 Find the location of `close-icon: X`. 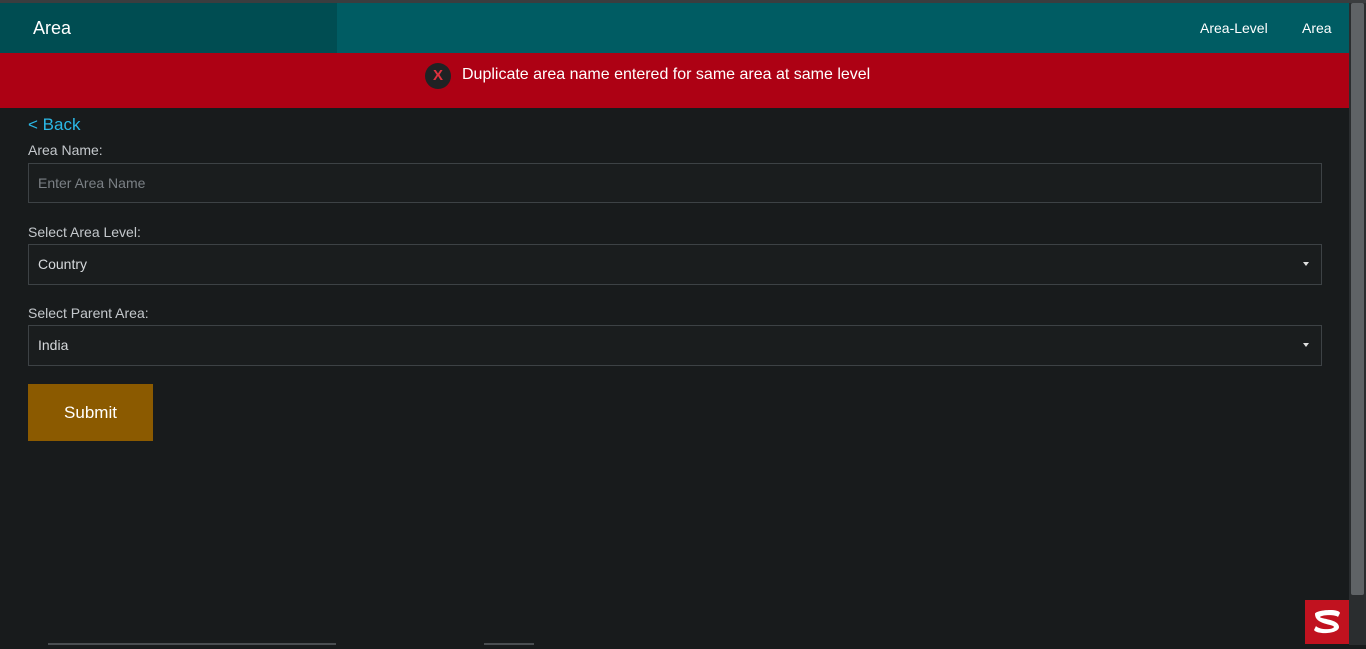

close-icon: X is located at coordinates (438, 76).